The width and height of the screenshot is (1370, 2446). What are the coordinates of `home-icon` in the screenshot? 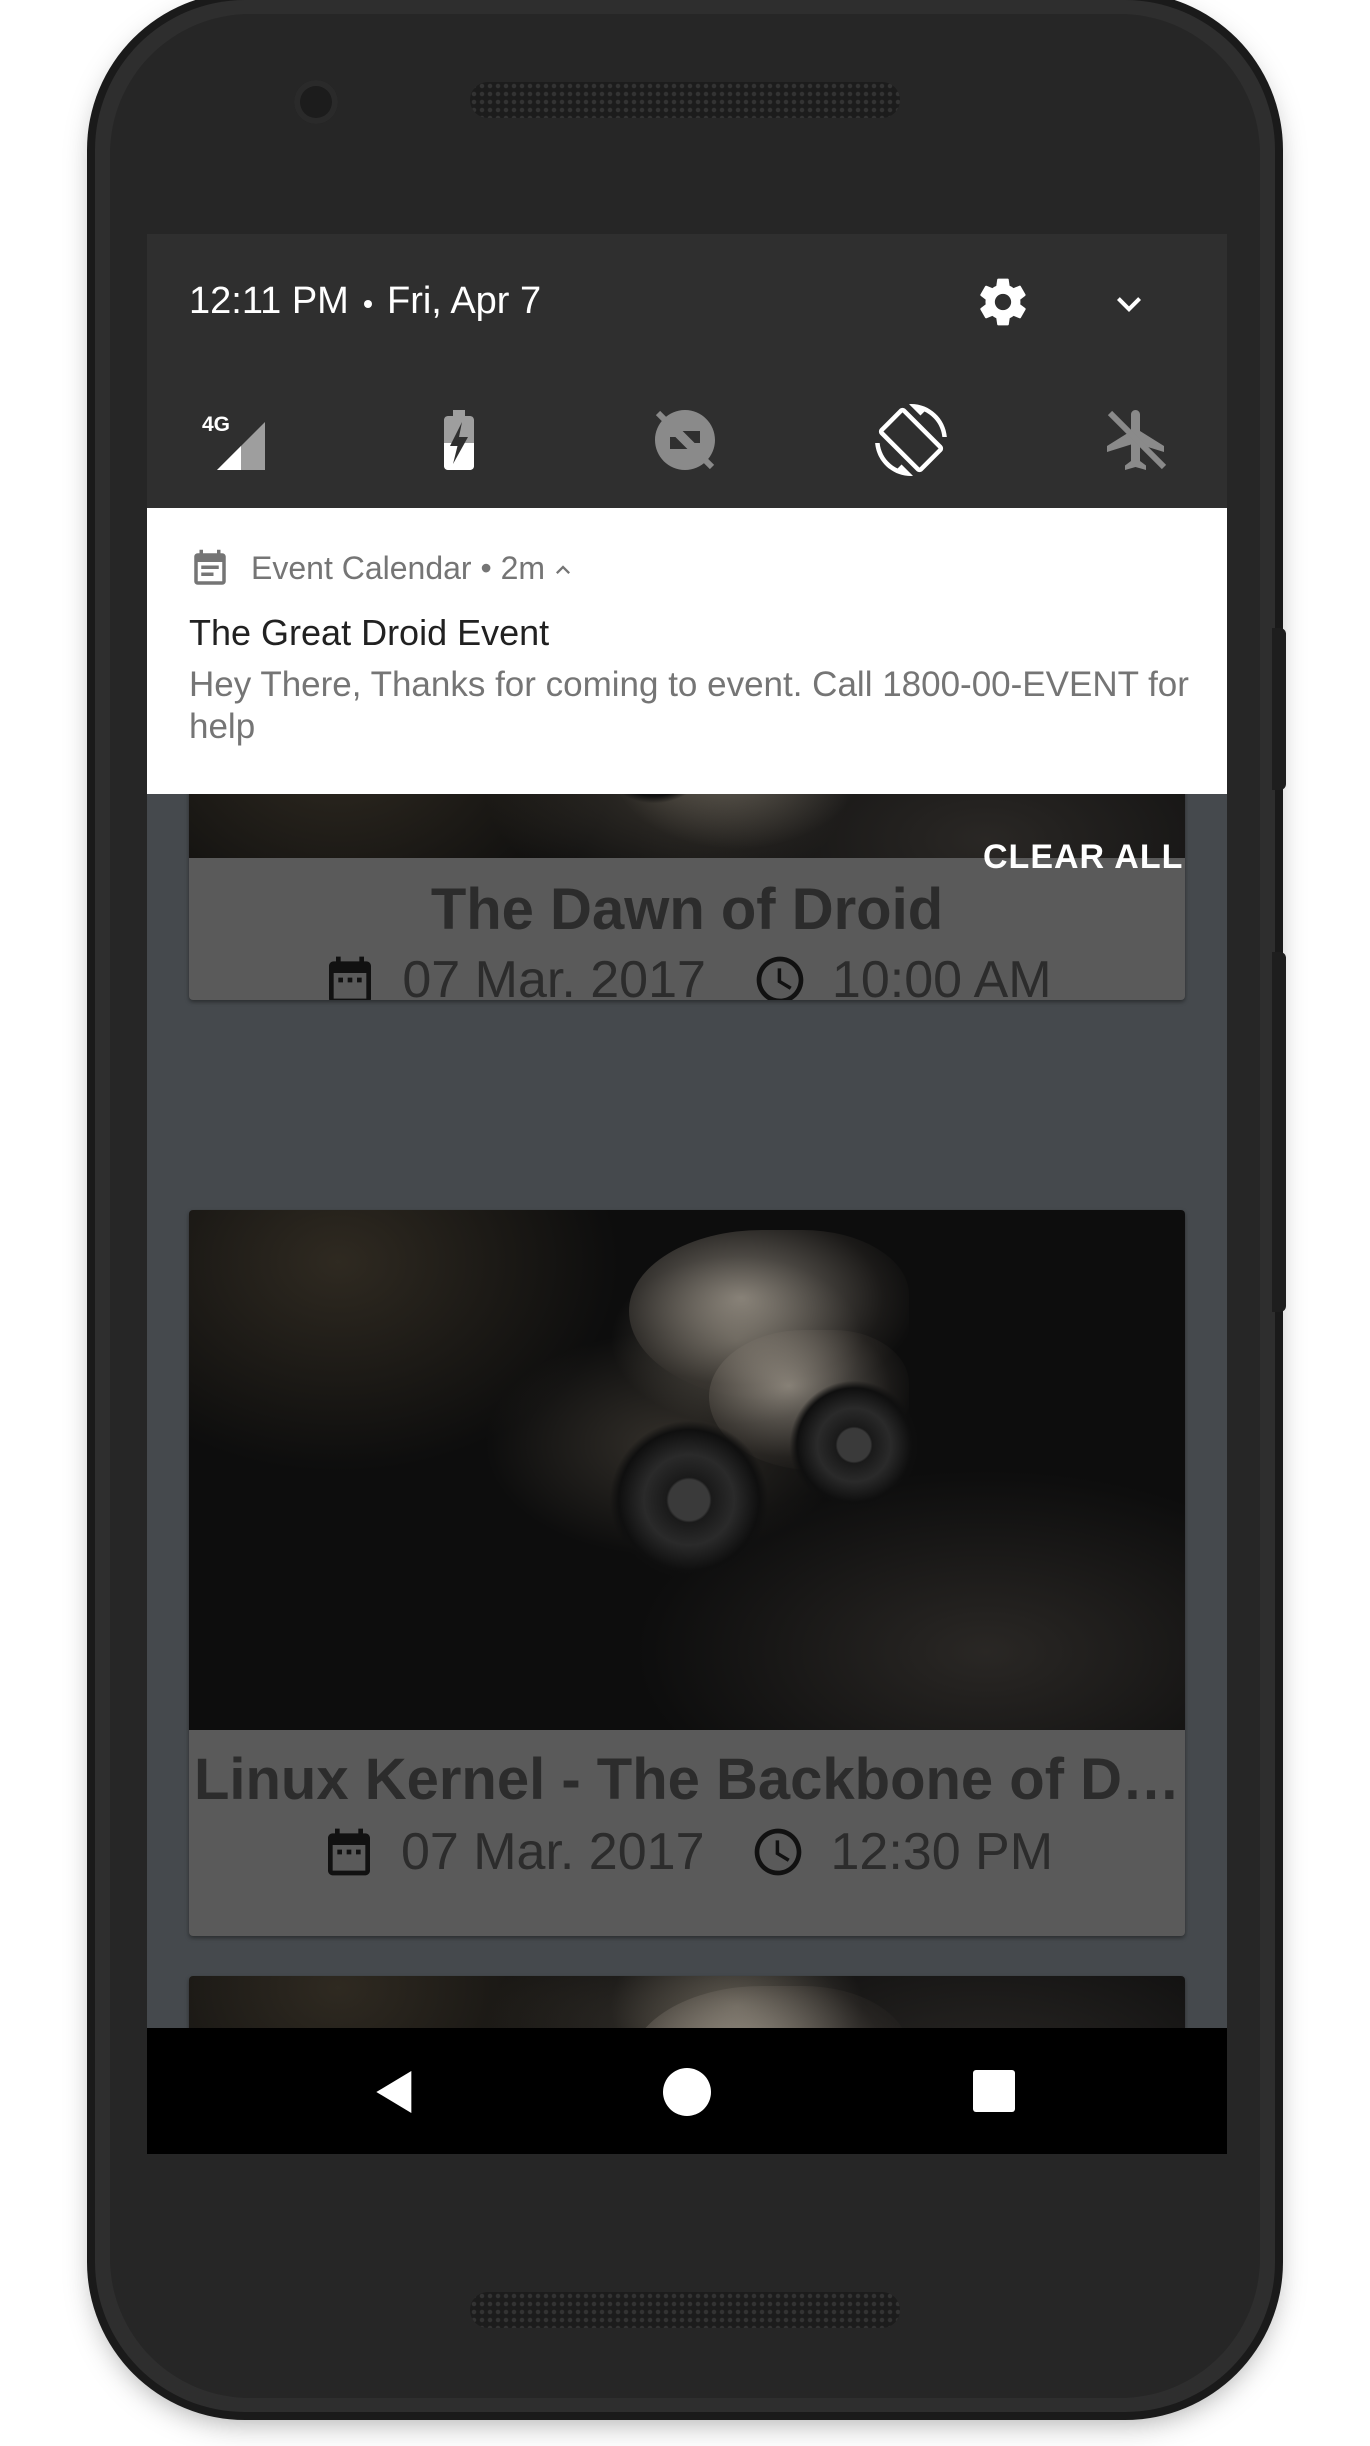 It's located at (687, 2092).